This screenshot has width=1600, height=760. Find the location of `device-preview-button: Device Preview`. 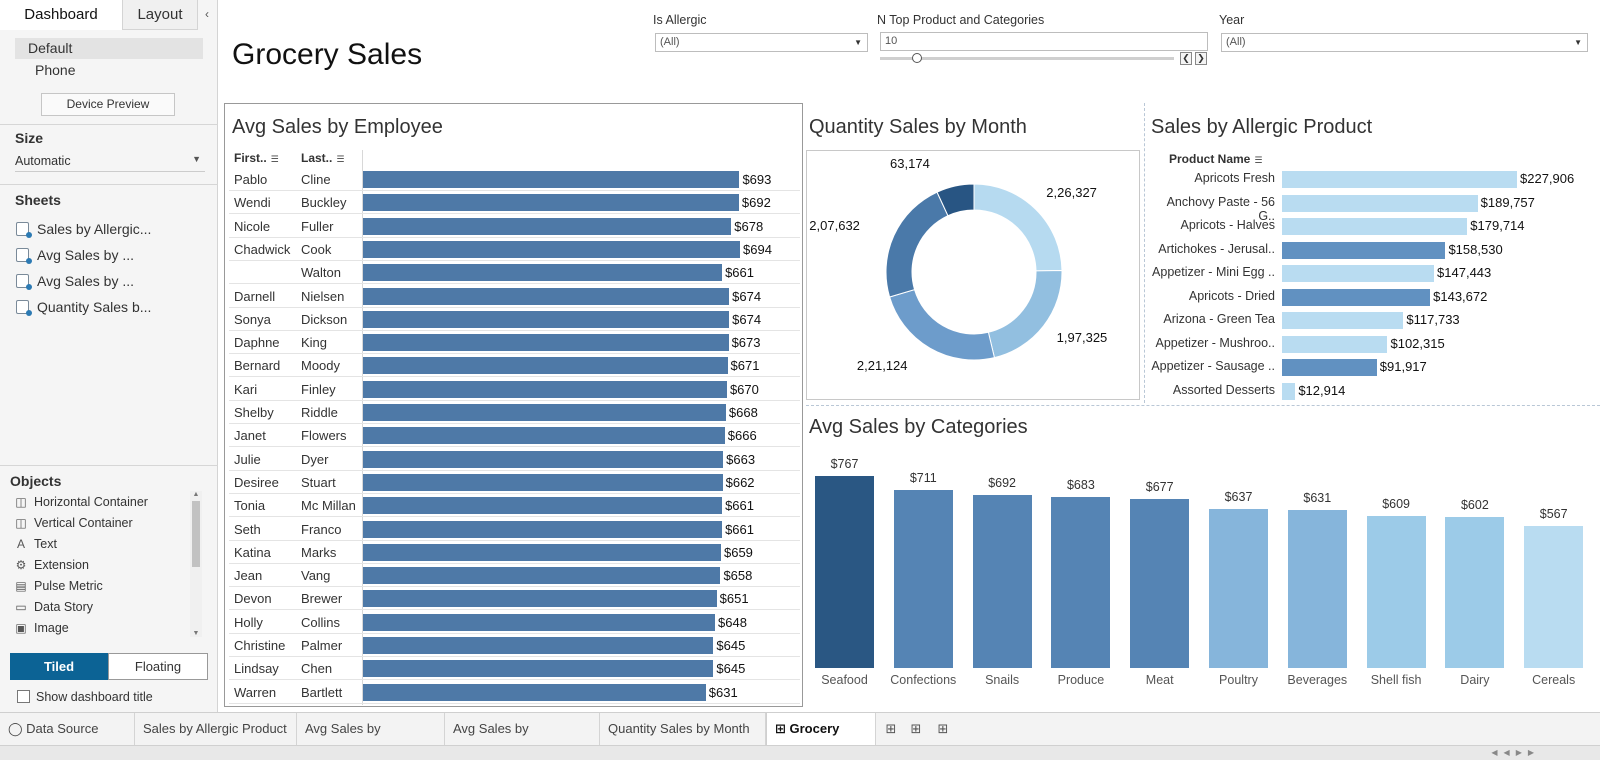

device-preview-button: Device Preview is located at coordinates (108, 104).